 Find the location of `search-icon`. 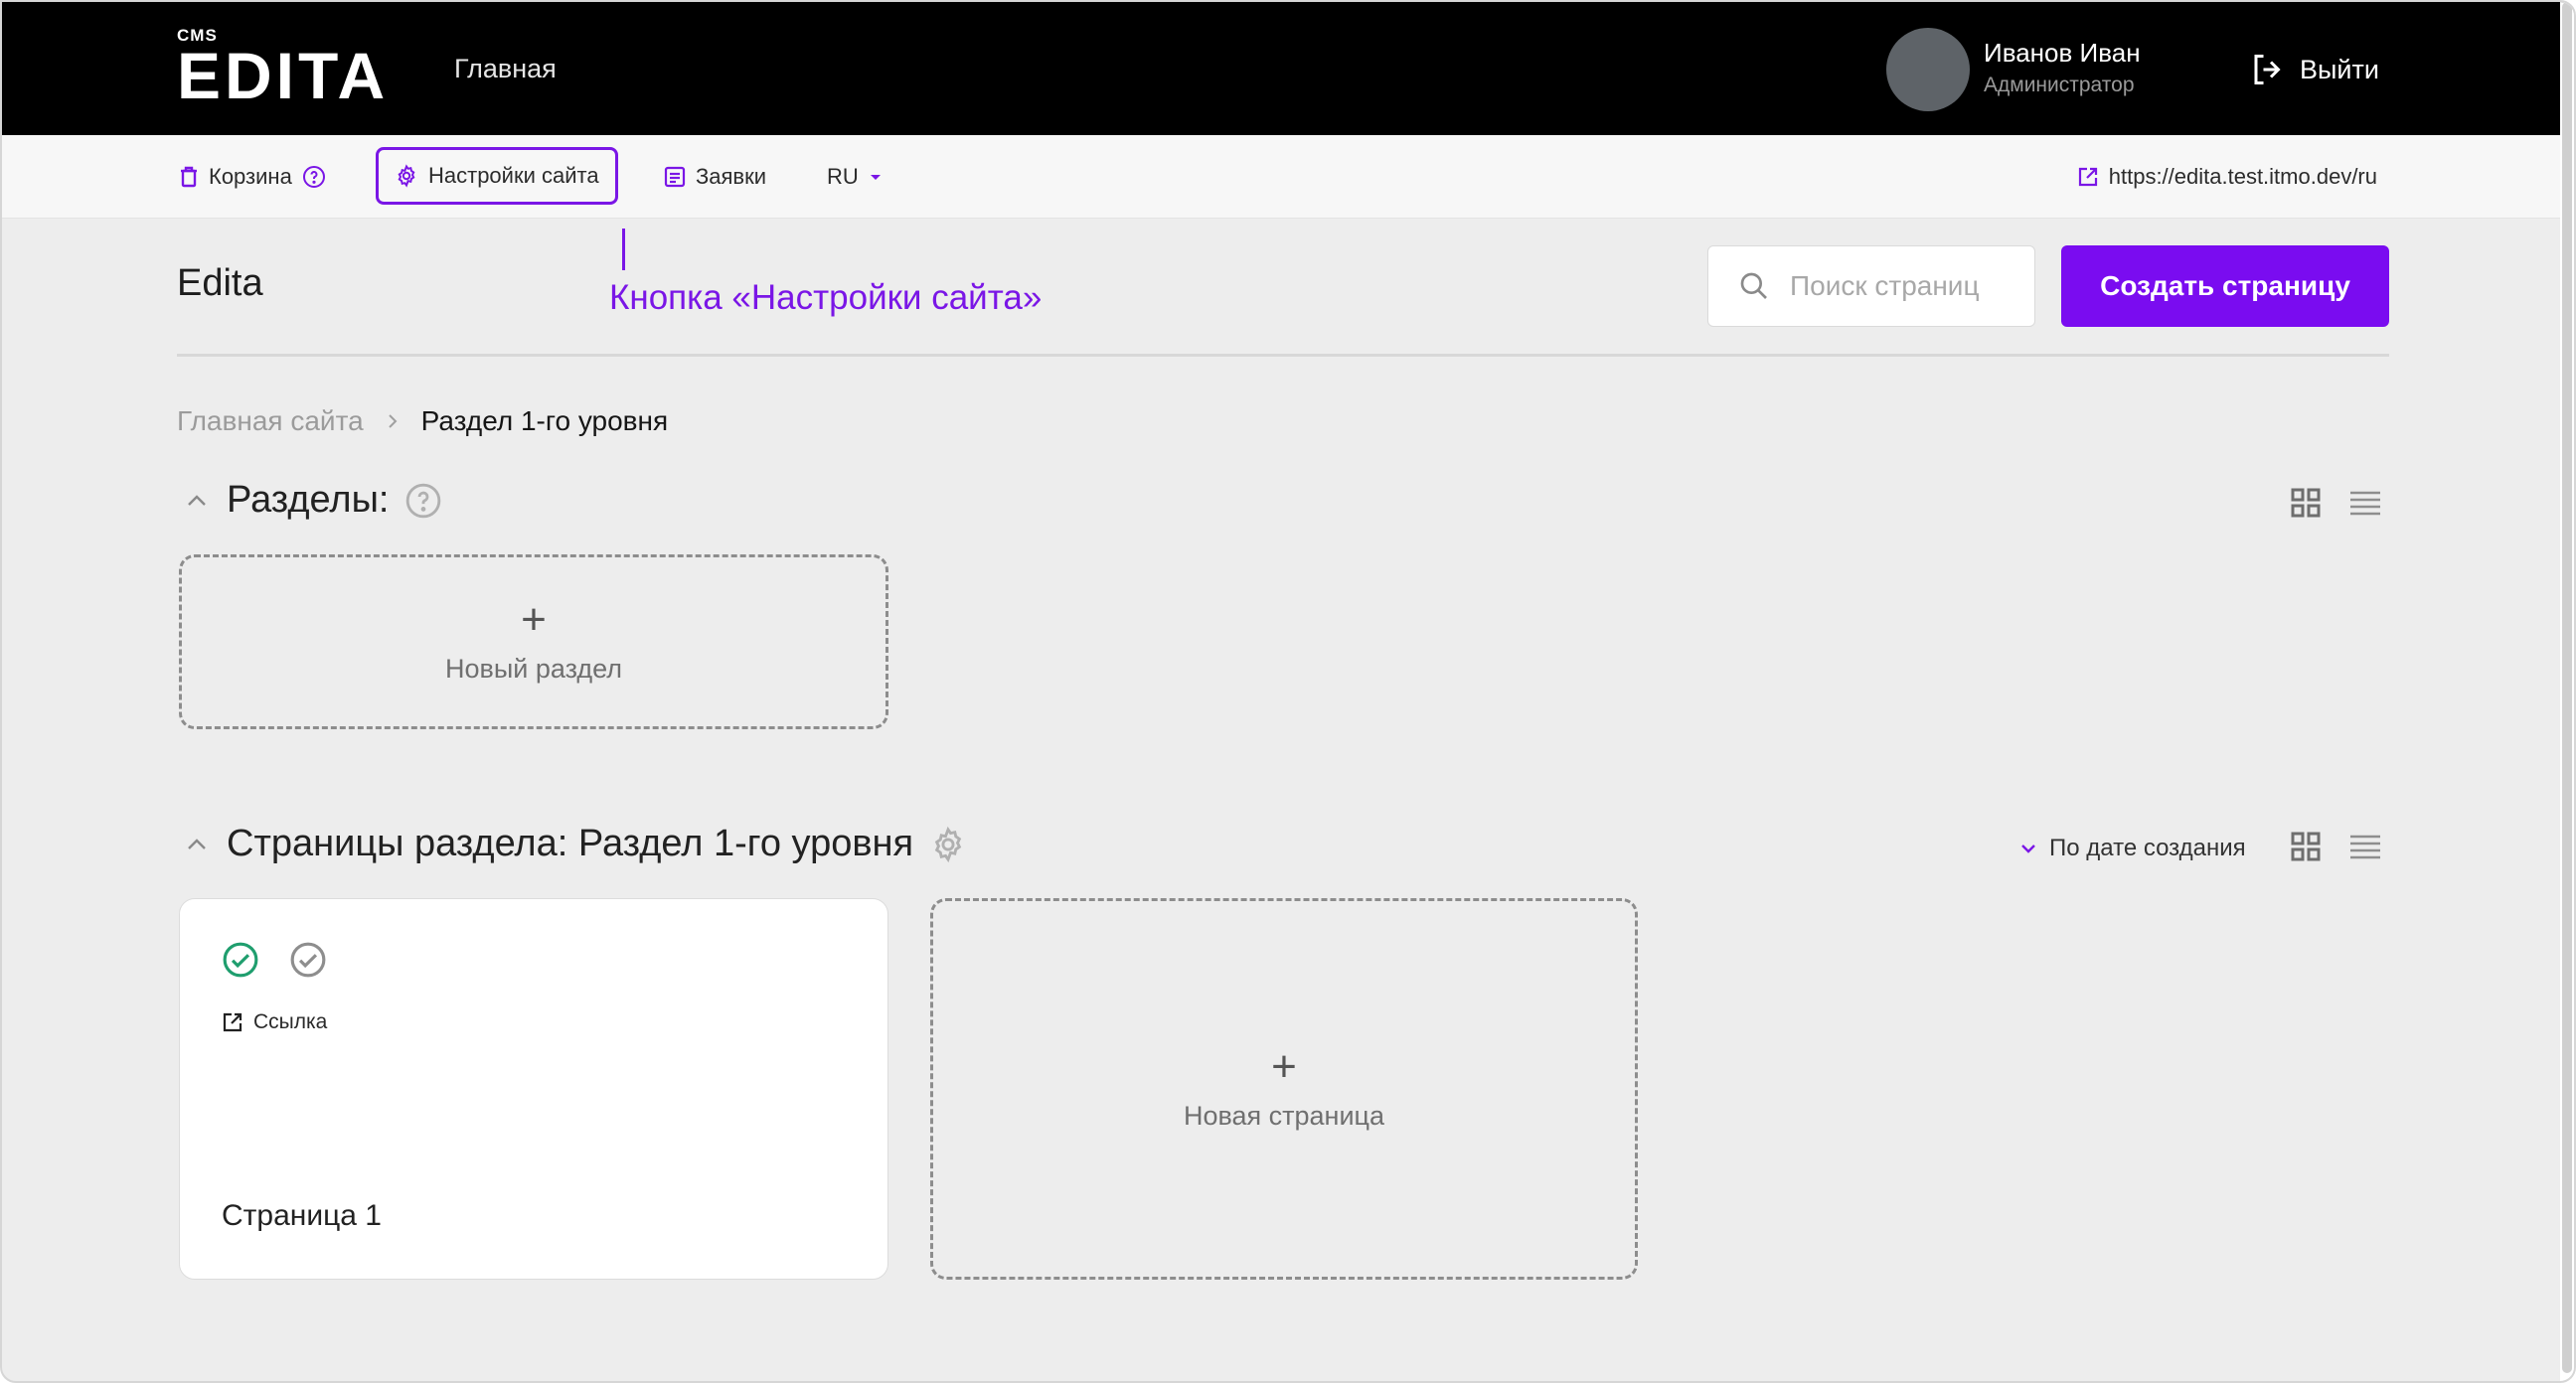

search-icon is located at coordinates (1753, 286).